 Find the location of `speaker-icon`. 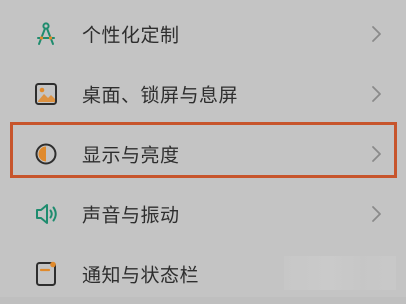

speaker-icon is located at coordinates (46, 214).